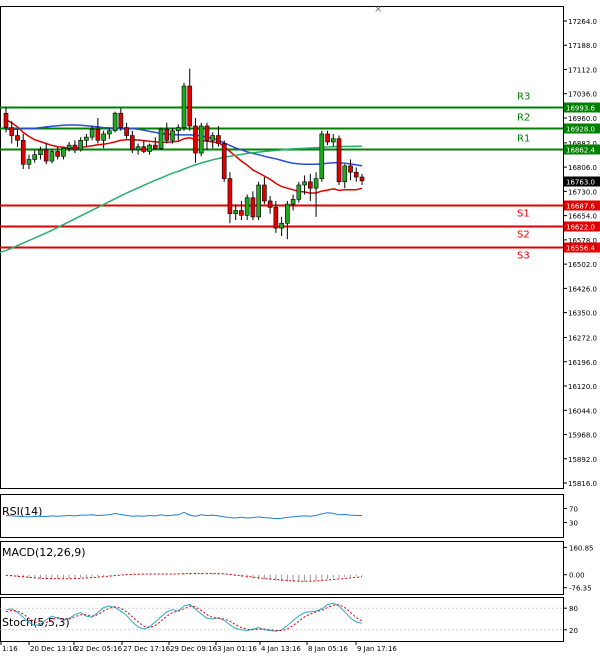 The width and height of the screenshot is (600, 661). Describe the element at coordinates (580, 130) in the screenshot. I see `level-axis-label-r2: 16928.0` at that location.